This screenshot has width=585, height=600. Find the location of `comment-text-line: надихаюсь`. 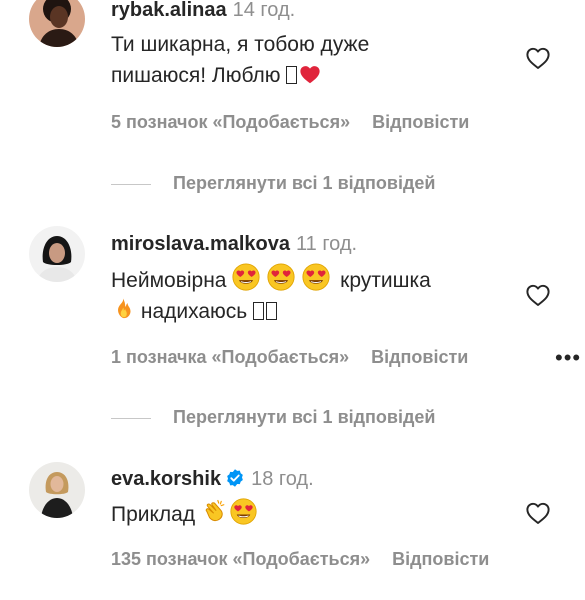

comment-text-line: надихаюсь is located at coordinates (306, 311).